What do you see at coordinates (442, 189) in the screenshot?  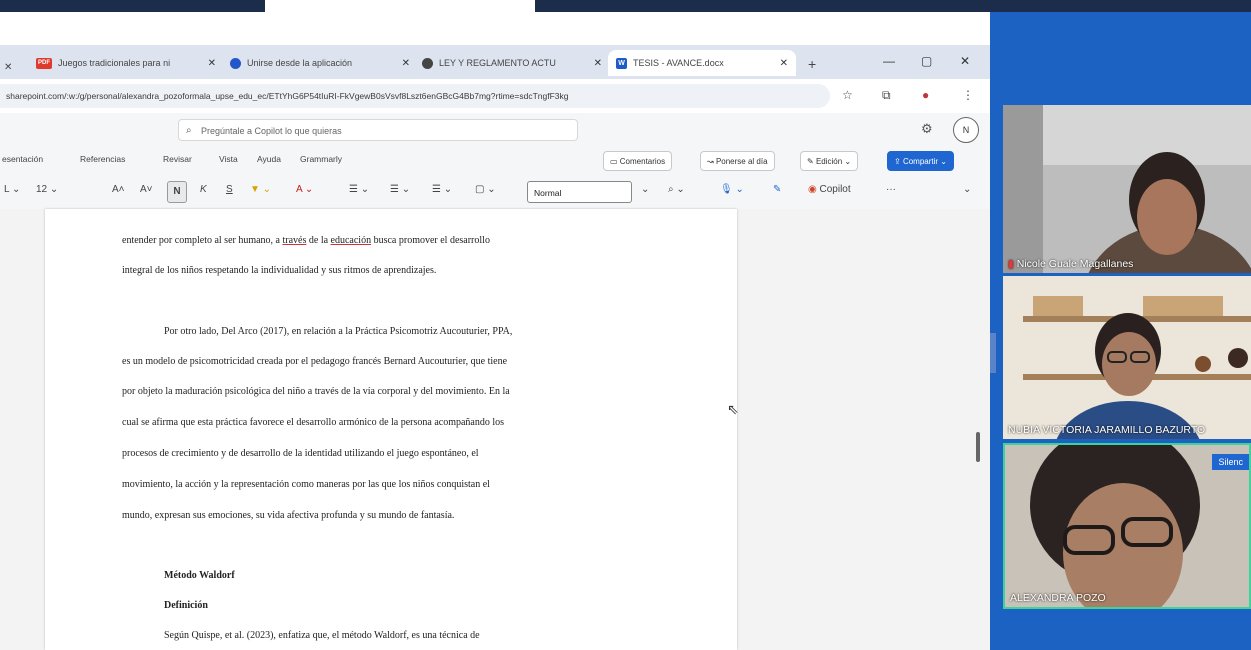 I see `align-icon: ☰ ⌄` at bounding box center [442, 189].